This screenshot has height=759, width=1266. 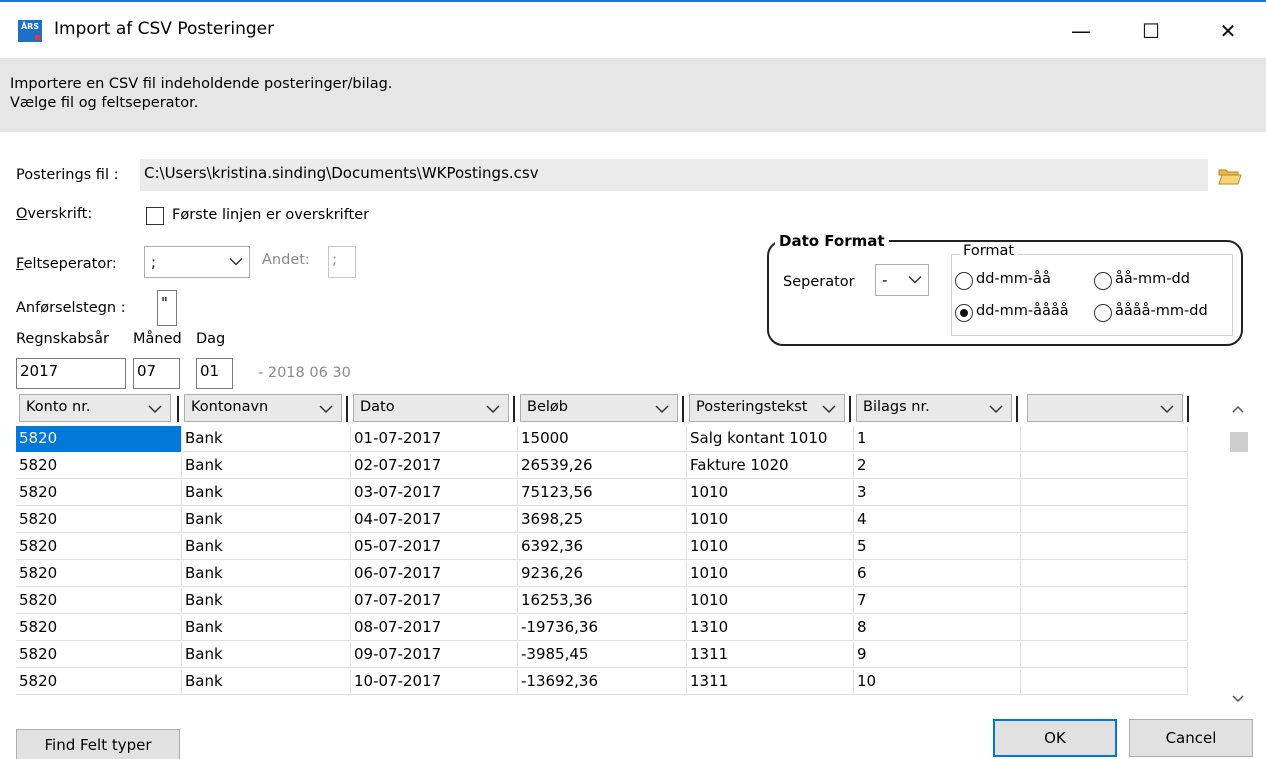 I want to click on table-row: 5820 Bank 06-07-2017 9236,26 1010 6, so click(x=602, y=574).